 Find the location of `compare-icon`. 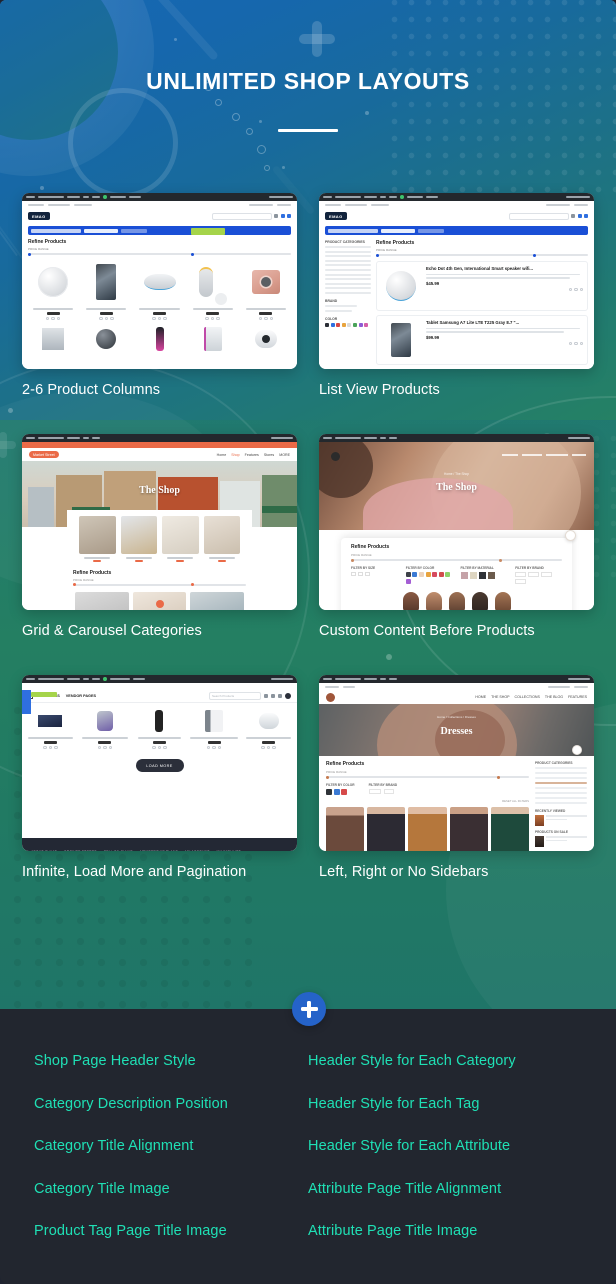

compare-icon is located at coordinates (266, 696).